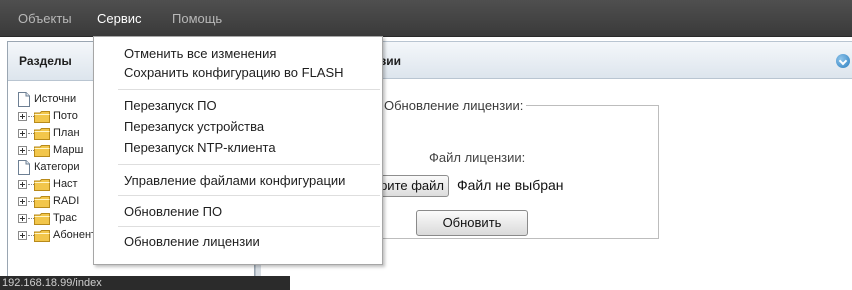 Image resolution: width=852 pixels, height=290 pixels. Describe the element at coordinates (454, 105) in the screenshot. I see `license-update-legend: Обновление лицензии:` at that location.